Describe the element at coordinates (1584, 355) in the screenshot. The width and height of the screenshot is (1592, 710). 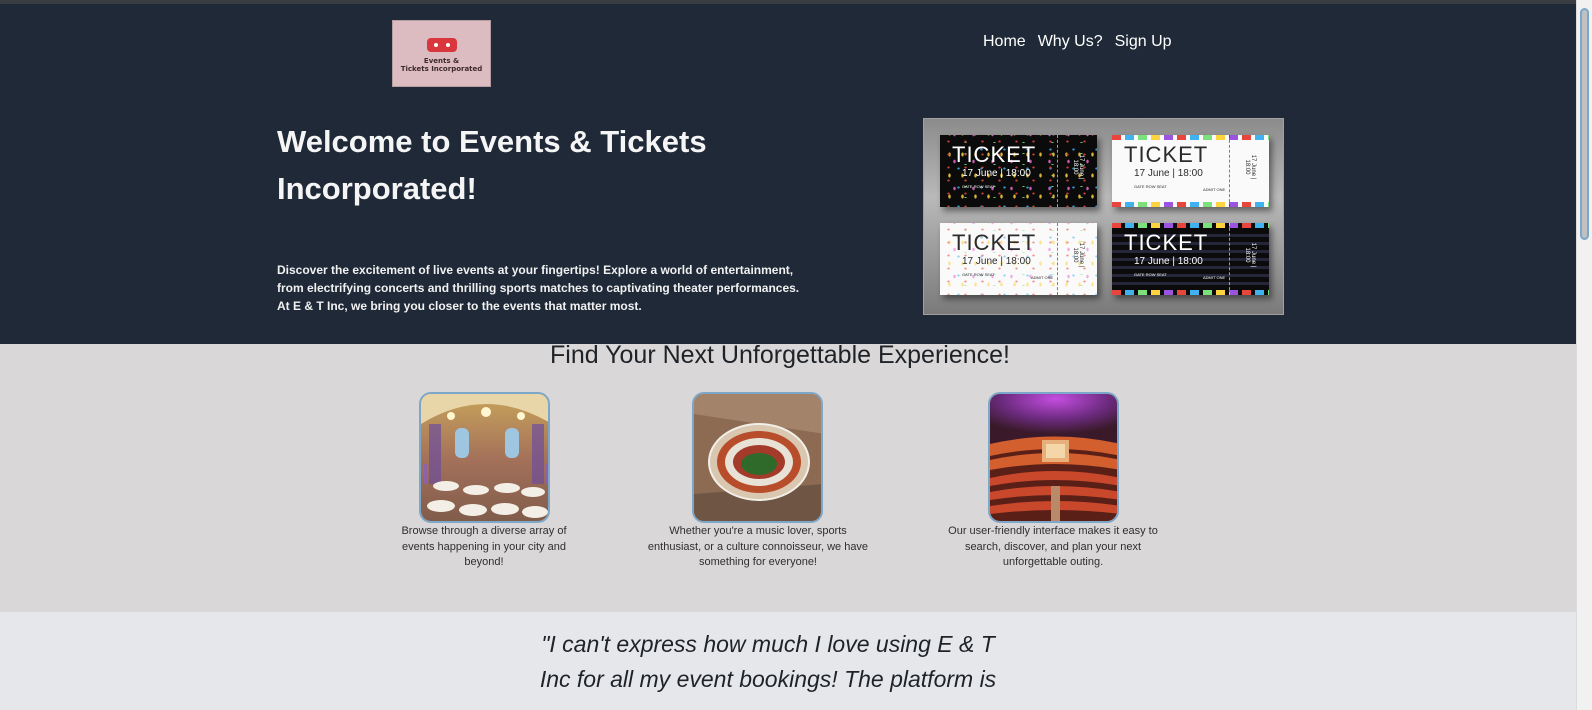
I see `vertical-scrollbar` at that location.